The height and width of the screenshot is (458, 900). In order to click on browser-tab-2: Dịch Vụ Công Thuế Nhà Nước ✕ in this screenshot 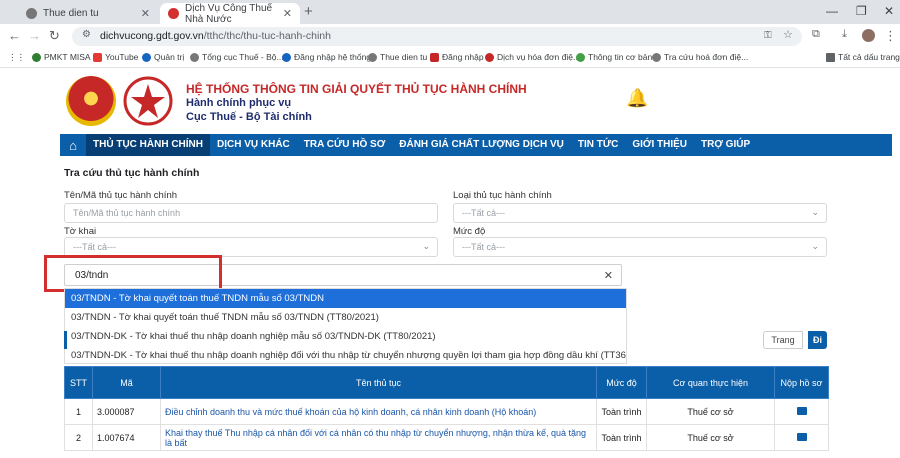, I will do `click(230, 13)`.